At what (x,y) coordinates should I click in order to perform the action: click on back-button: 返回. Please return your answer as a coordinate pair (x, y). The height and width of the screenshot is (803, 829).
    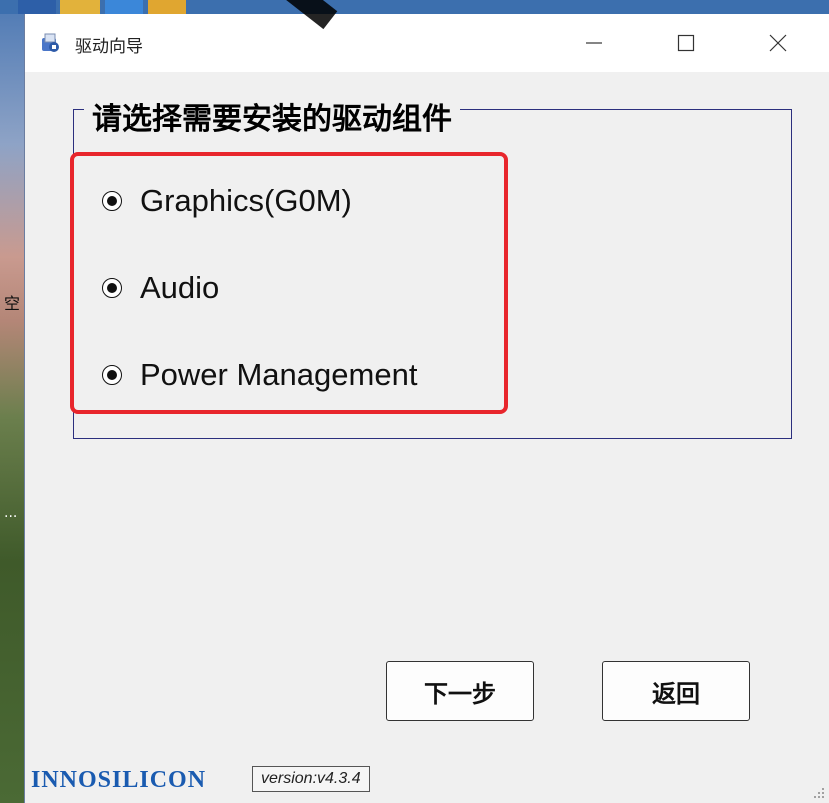
    Looking at the image, I should click on (676, 691).